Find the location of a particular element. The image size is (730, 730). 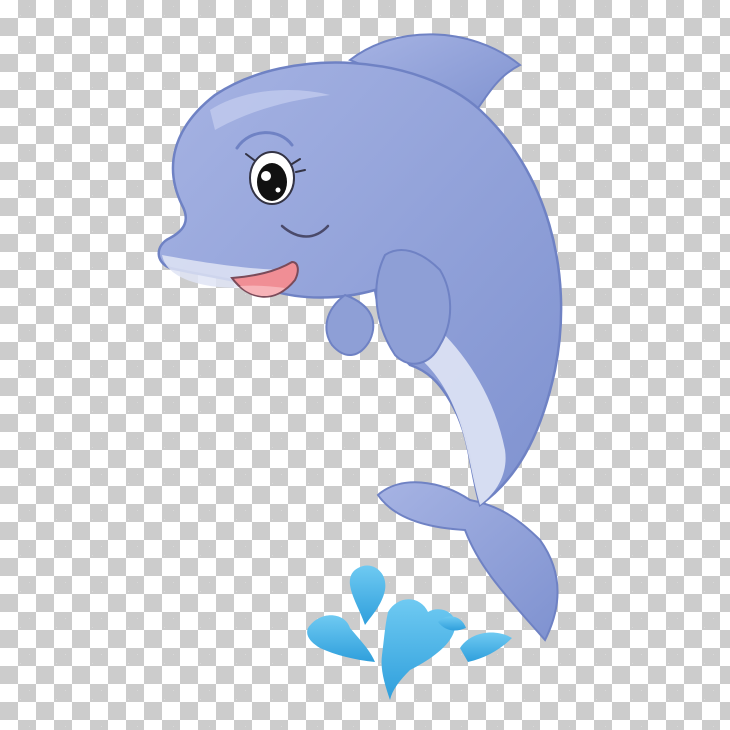

eye-highlight-small is located at coordinates (278, 190).